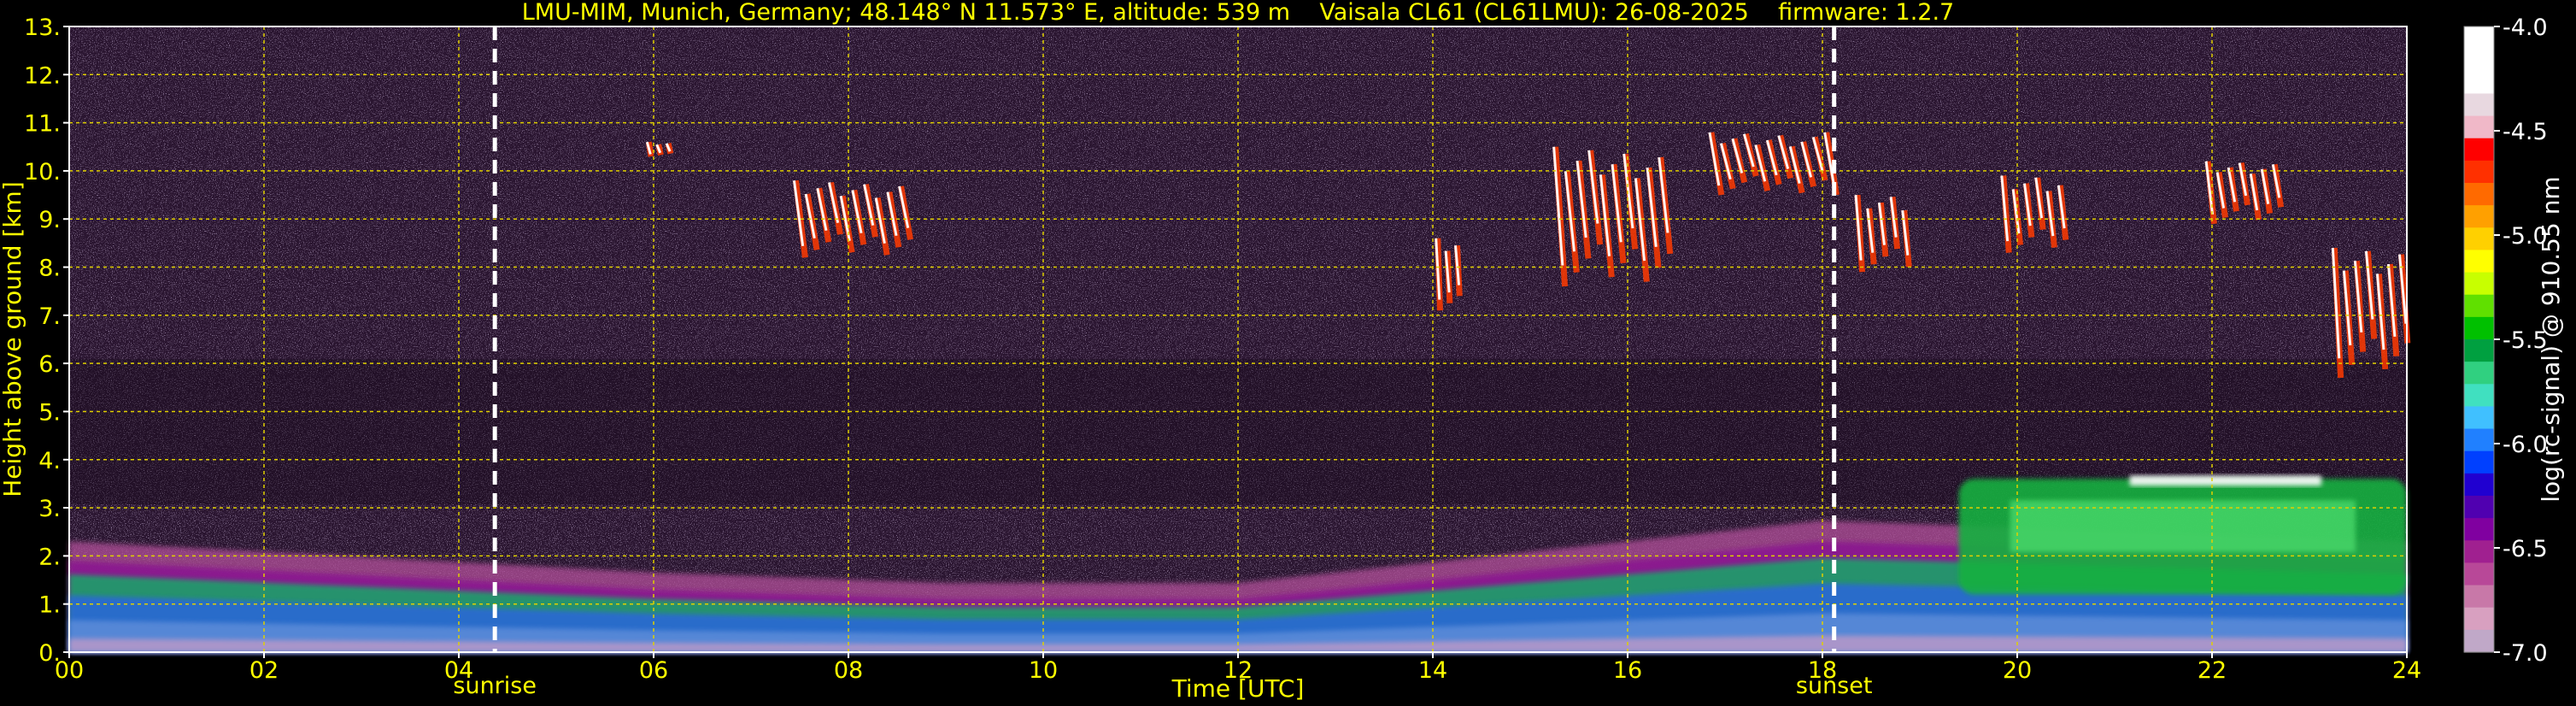 This screenshot has width=2576, height=706. I want to click on x-tick-label: 20, so click(2017, 670).